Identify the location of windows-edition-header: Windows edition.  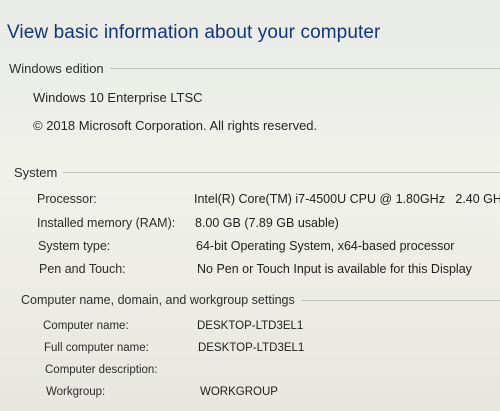
(254, 68).